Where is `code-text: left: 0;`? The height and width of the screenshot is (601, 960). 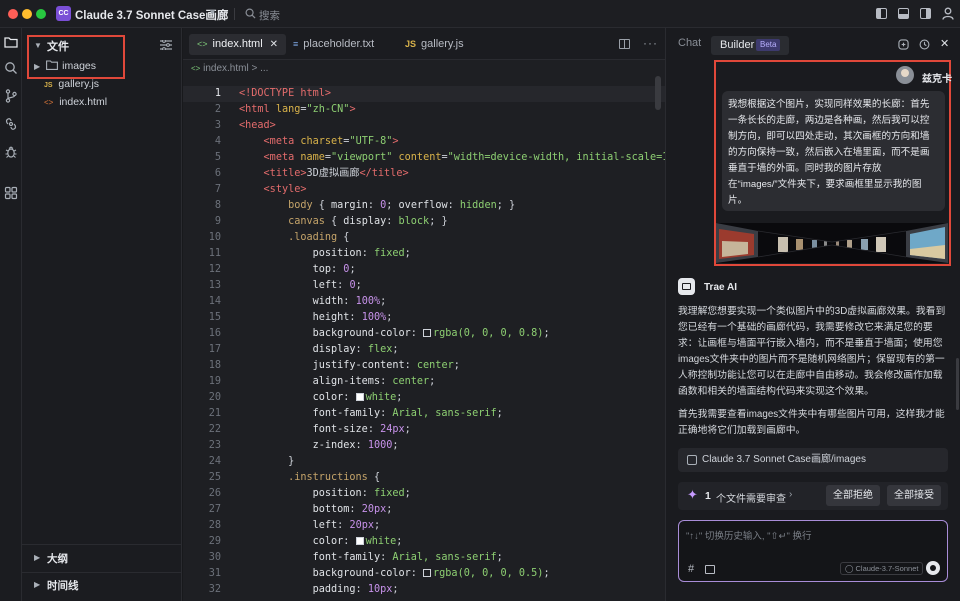
code-text: left: 0; is located at coordinates (300, 286).